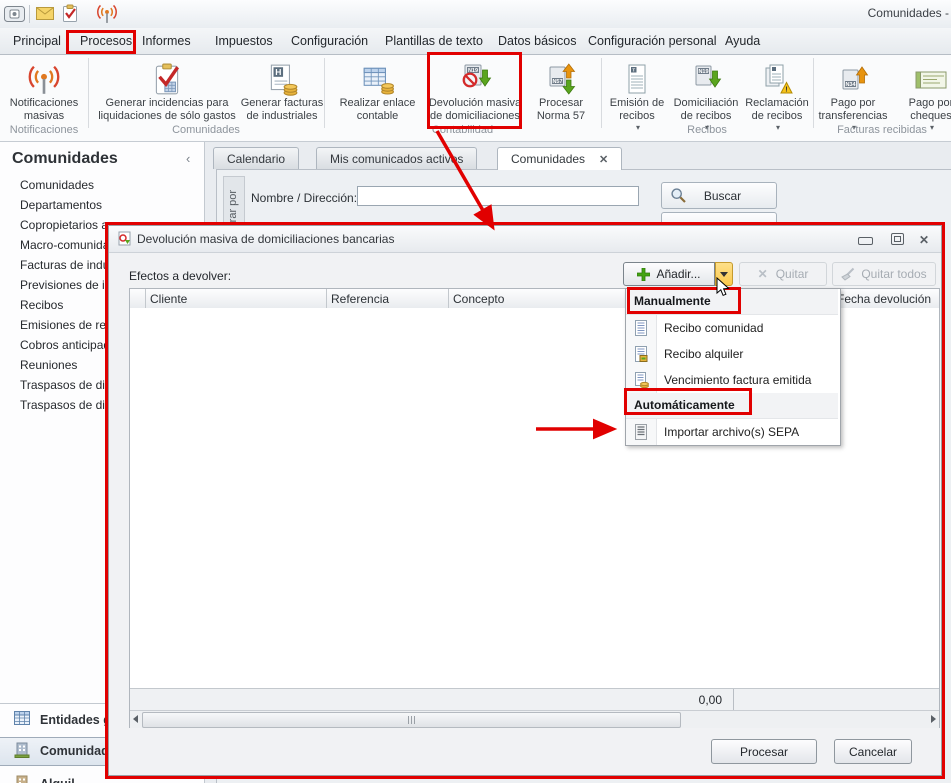 Image resolution: width=951 pixels, height=783 pixels. I want to click on close-button: ✕, so click(927, 240).